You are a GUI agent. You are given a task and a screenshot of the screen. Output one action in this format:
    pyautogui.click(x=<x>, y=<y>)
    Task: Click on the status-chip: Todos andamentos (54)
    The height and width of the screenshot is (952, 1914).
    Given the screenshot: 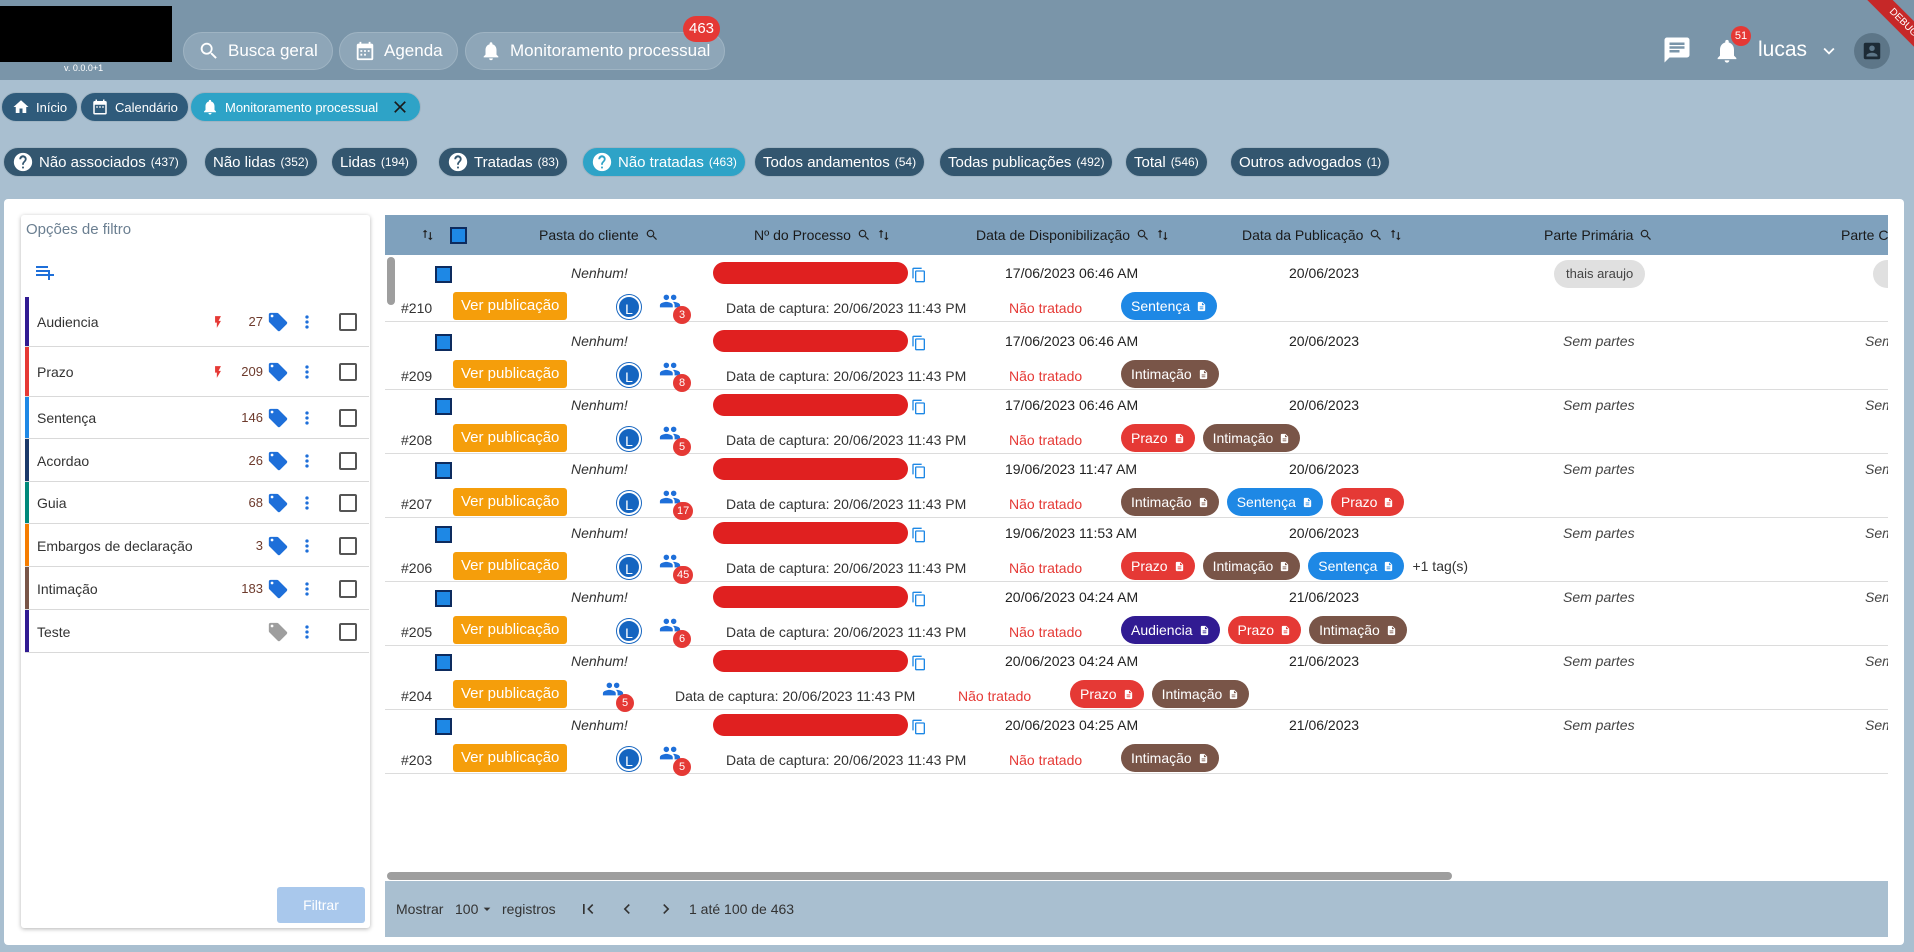 What is the action you would take?
    pyautogui.click(x=840, y=162)
    